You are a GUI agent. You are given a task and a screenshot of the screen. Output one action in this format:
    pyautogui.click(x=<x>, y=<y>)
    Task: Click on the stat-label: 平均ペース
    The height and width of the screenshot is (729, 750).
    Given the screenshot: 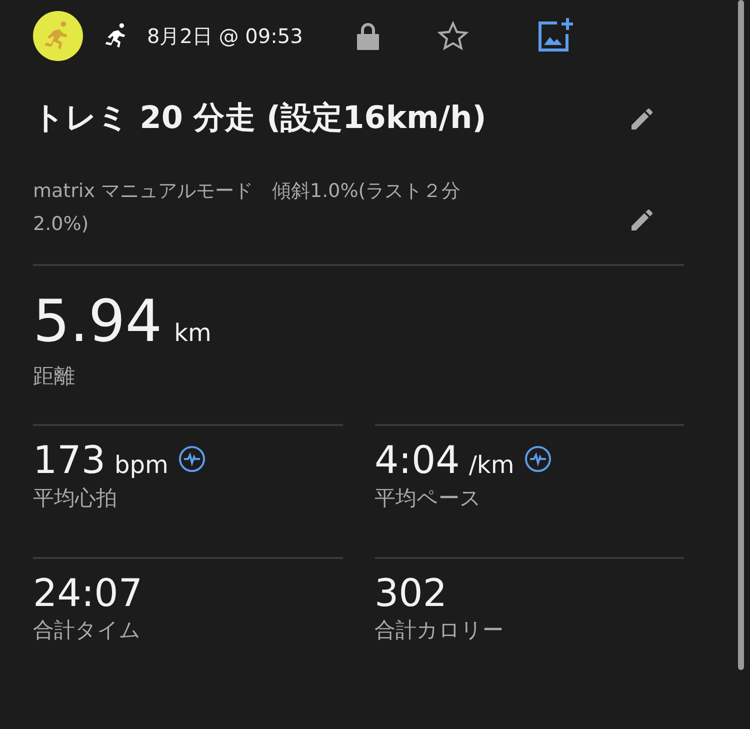 What is the action you would take?
    pyautogui.click(x=428, y=498)
    